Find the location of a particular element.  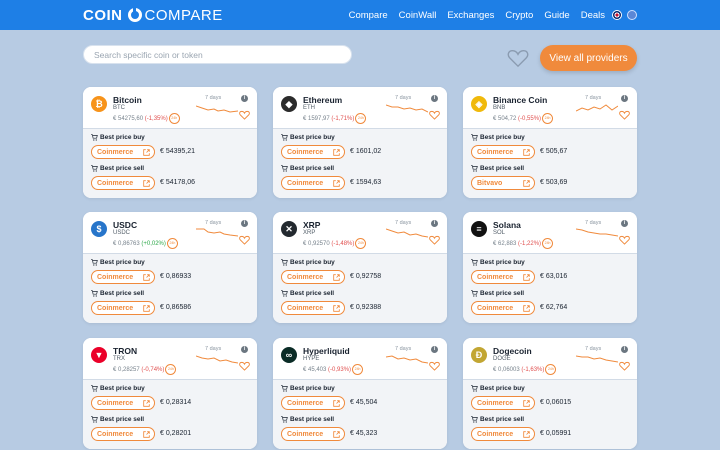

coin-glyph: ✕ is located at coordinates (289, 228).